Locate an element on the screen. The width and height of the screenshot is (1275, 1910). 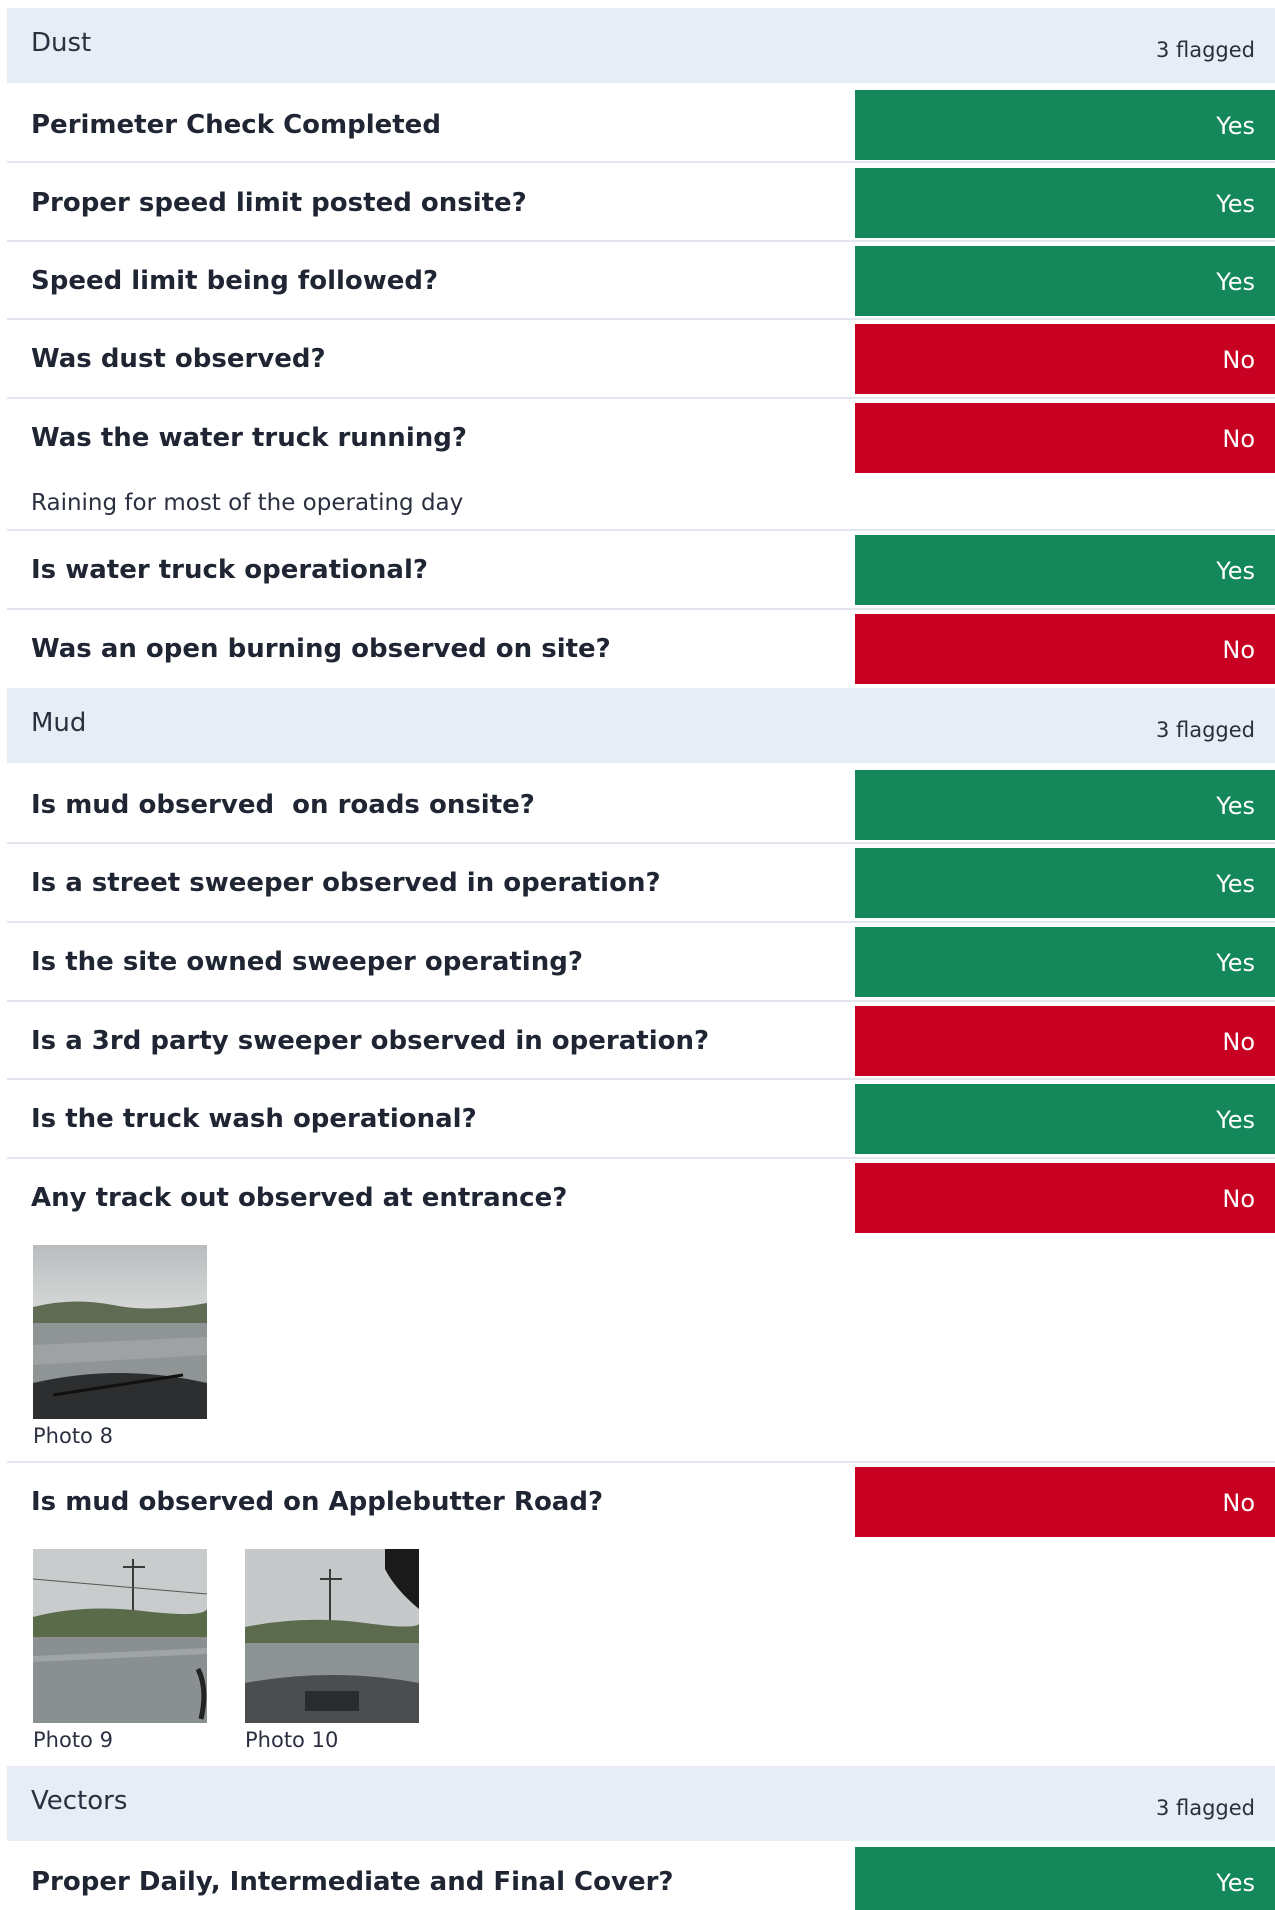
photo-caption: Photo 10 is located at coordinates (292, 1740).